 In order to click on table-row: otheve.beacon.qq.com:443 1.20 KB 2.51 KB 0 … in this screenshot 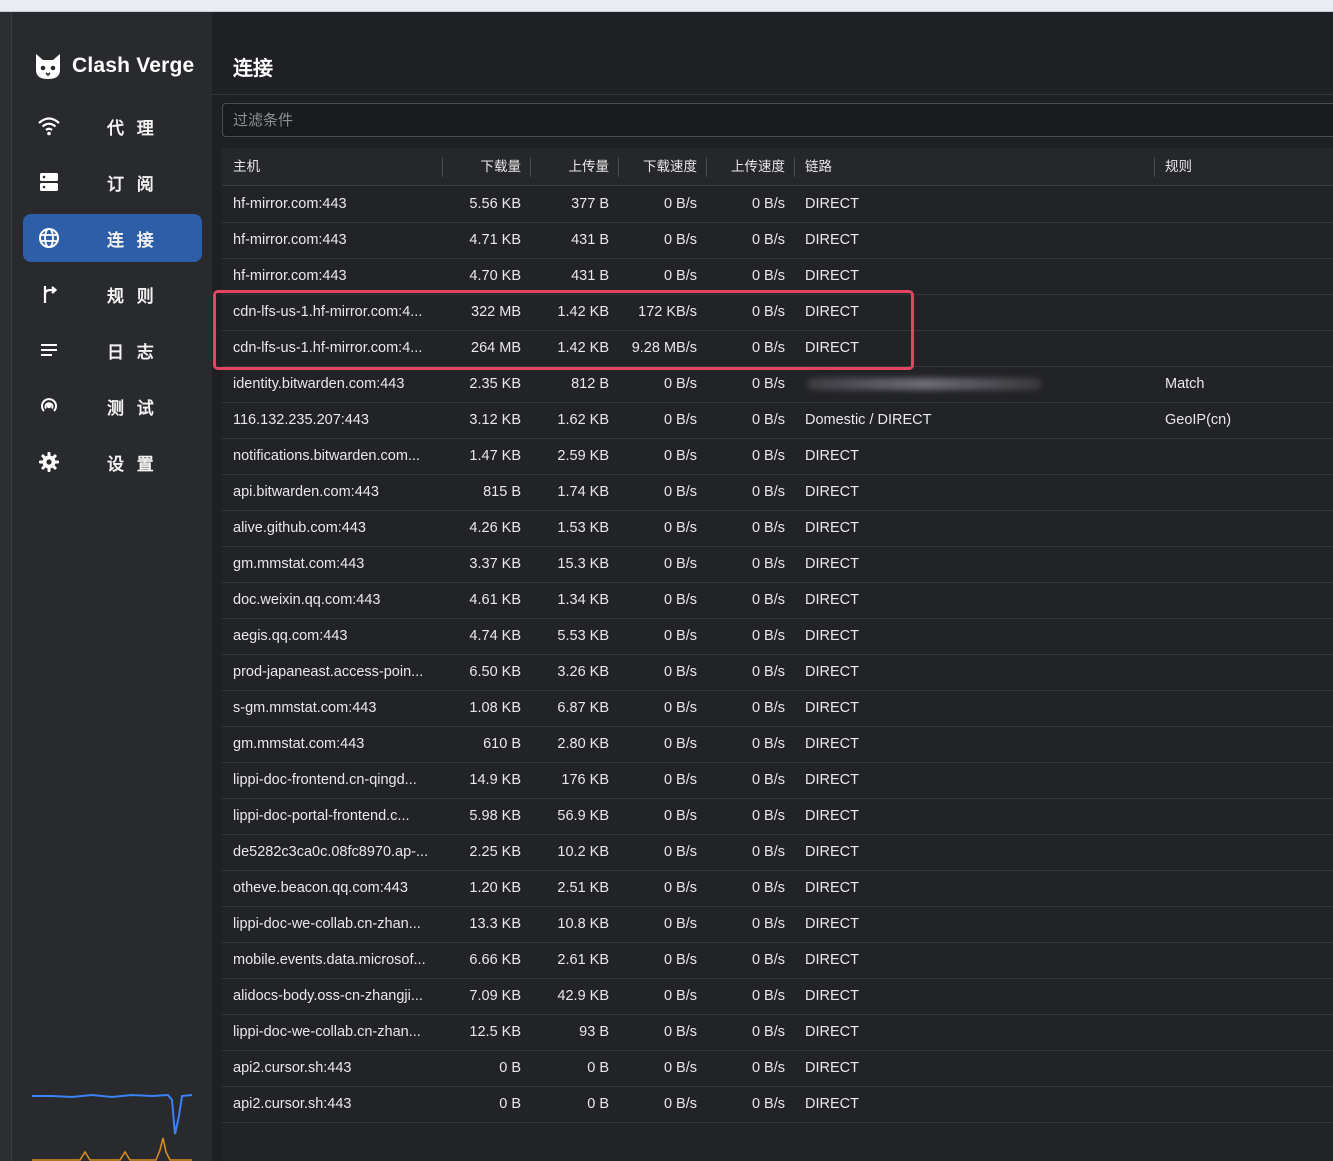, I will do `click(777, 889)`.